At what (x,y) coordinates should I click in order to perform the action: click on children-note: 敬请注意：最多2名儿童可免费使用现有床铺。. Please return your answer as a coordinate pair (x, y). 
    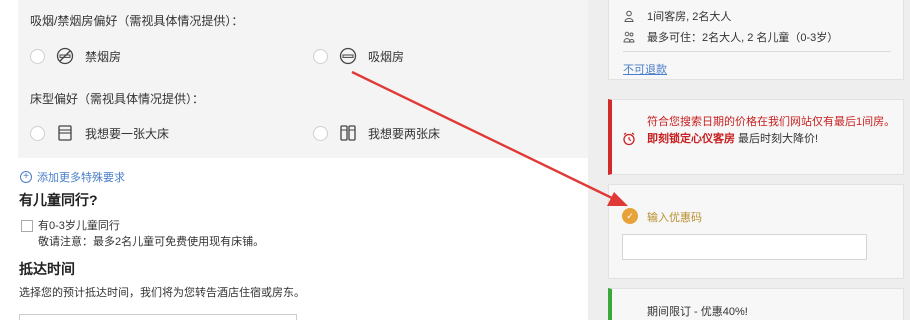
    Looking at the image, I should click on (151, 242).